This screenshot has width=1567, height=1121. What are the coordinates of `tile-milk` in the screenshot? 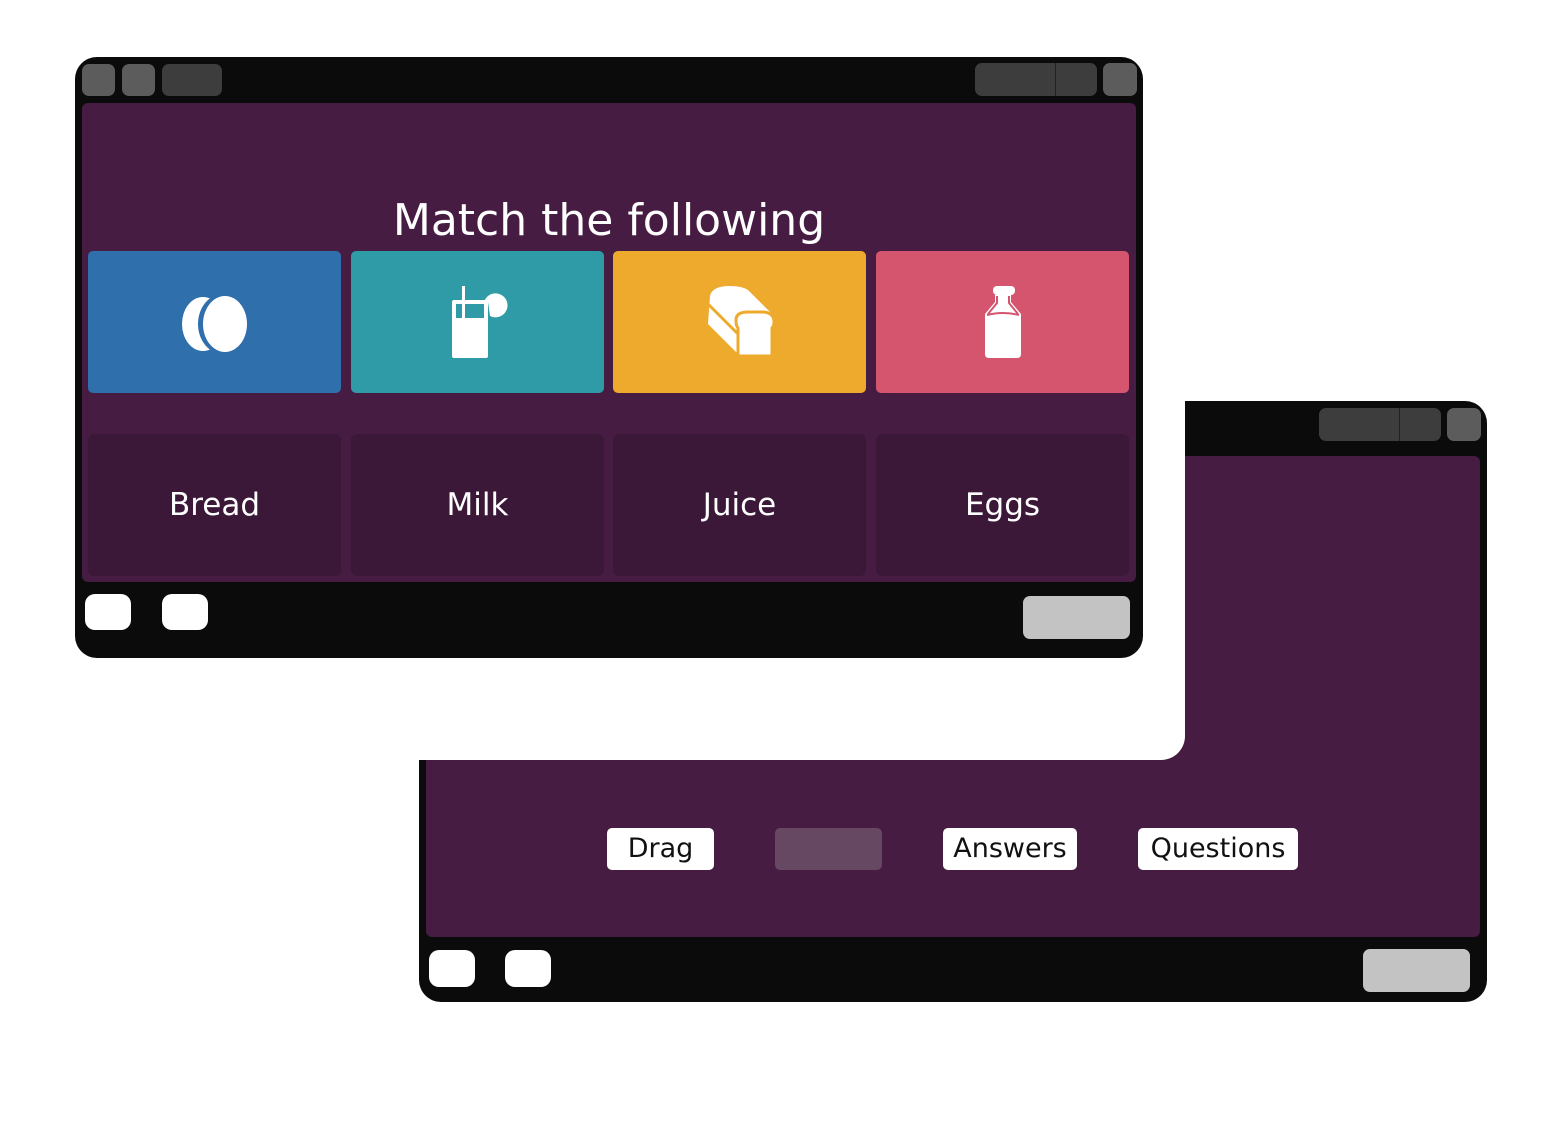 It's located at (1002, 322).